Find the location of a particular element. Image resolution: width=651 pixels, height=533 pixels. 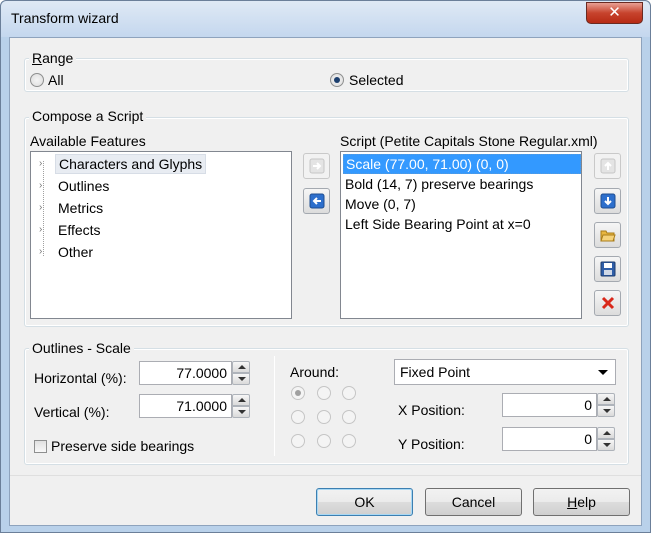

arrow-down-icon is located at coordinates (608, 201).